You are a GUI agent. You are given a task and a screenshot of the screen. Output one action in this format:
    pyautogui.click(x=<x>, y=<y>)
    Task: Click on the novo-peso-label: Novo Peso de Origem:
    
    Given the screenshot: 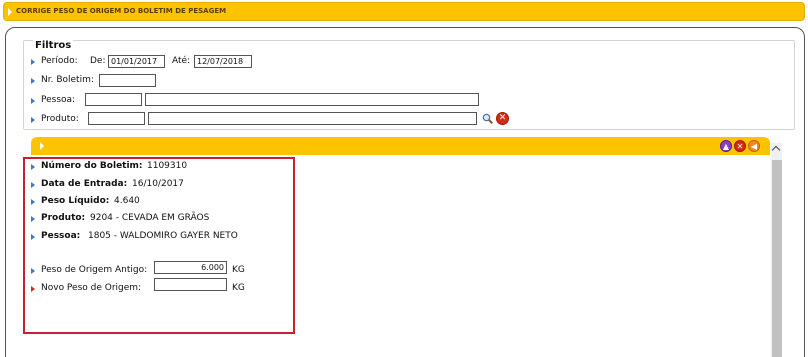 What is the action you would take?
    pyautogui.click(x=91, y=288)
    